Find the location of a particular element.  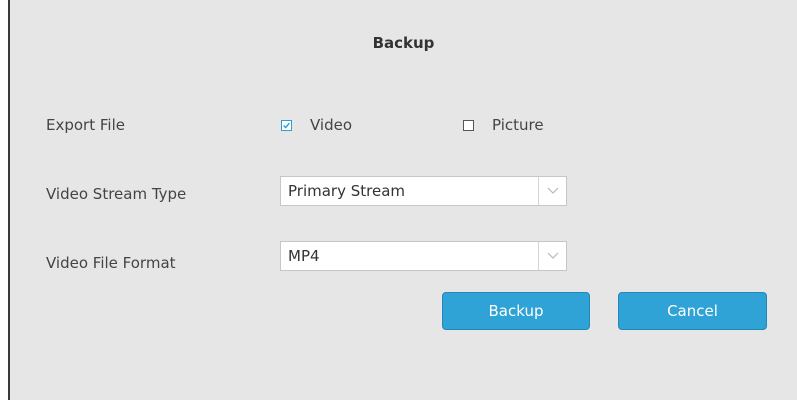

video-checkbox is located at coordinates (286, 125).